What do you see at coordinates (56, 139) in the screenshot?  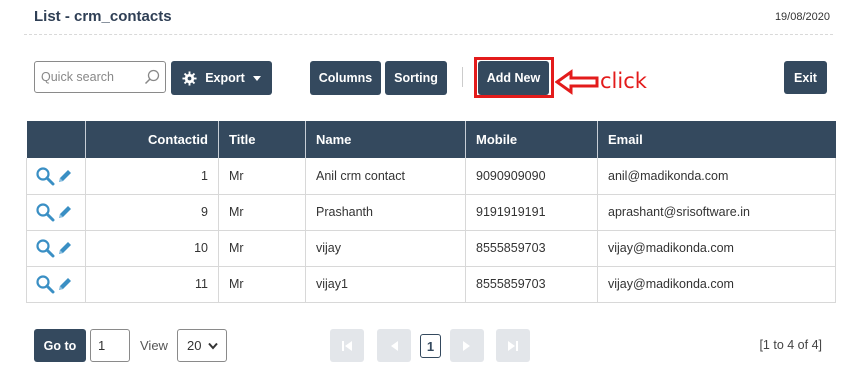 I see `column-header-actions` at bounding box center [56, 139].